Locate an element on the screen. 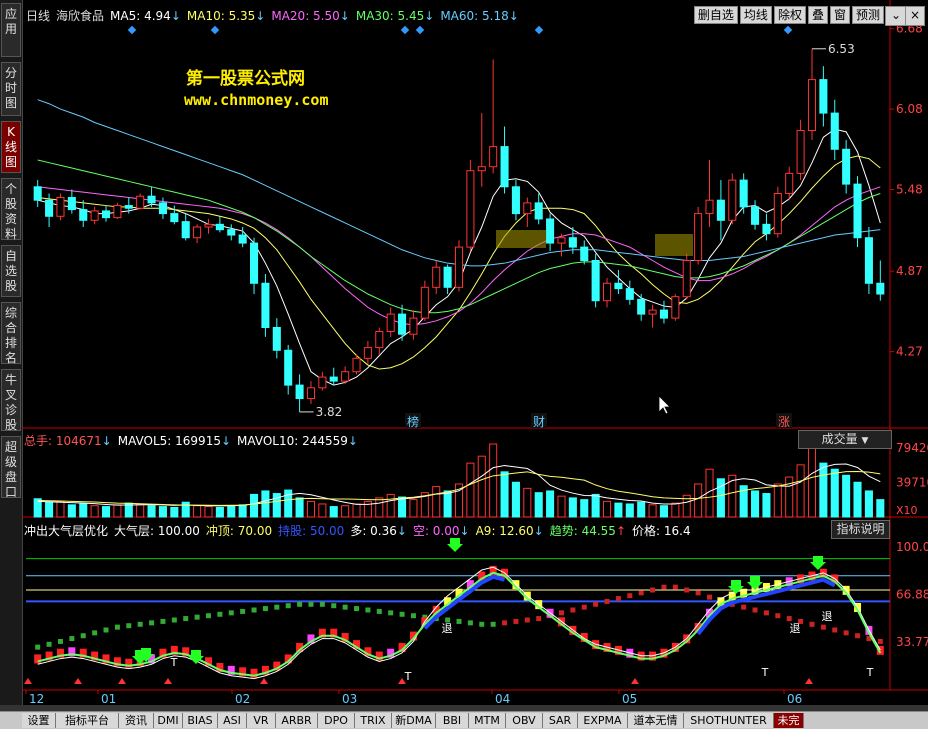 The height and width of the screenshot is (729, 928). price-header-item-5: MA30: 5.45↓ is located at coordinates (395, 16).